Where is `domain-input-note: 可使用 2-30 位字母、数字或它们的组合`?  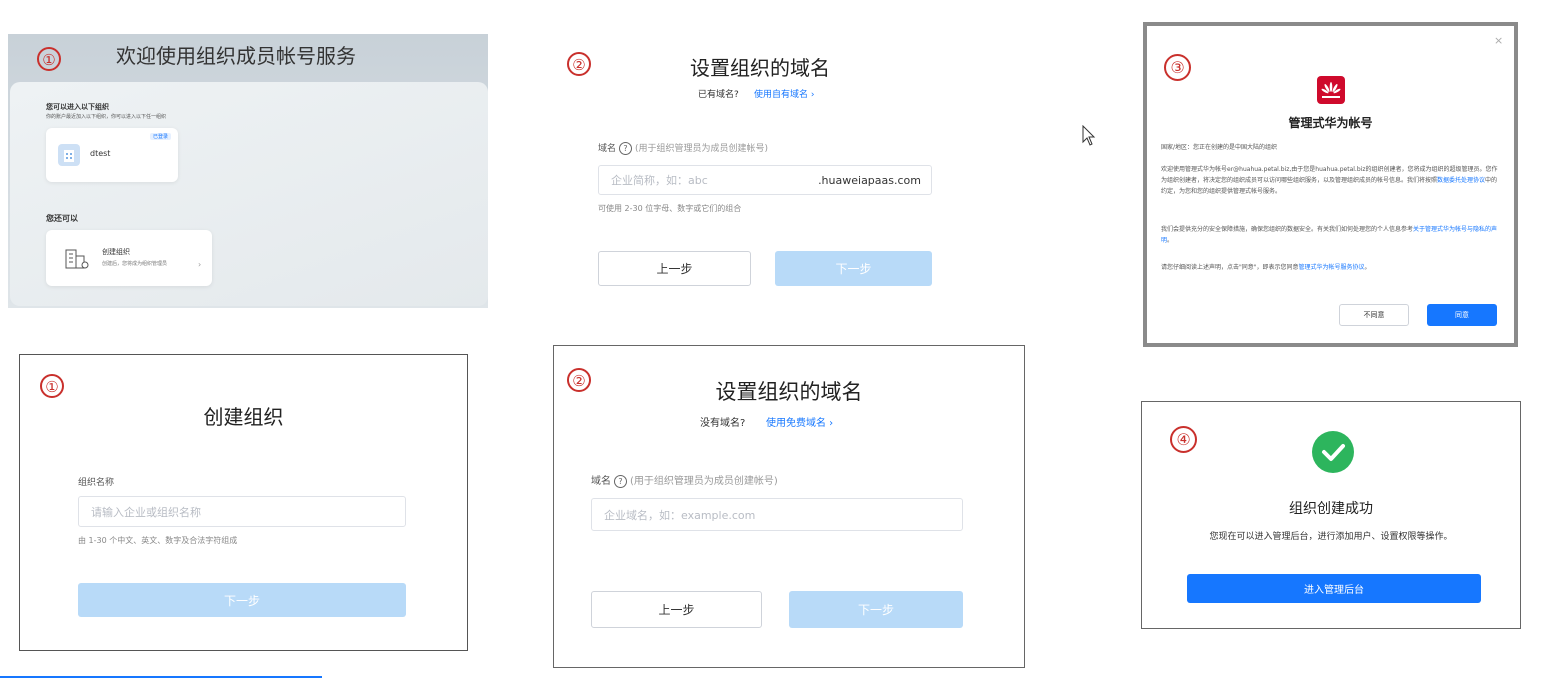 domain-input-note: 可使用 2-30 位字母、数字或它们的组合 is located at coordinates (670, 208).